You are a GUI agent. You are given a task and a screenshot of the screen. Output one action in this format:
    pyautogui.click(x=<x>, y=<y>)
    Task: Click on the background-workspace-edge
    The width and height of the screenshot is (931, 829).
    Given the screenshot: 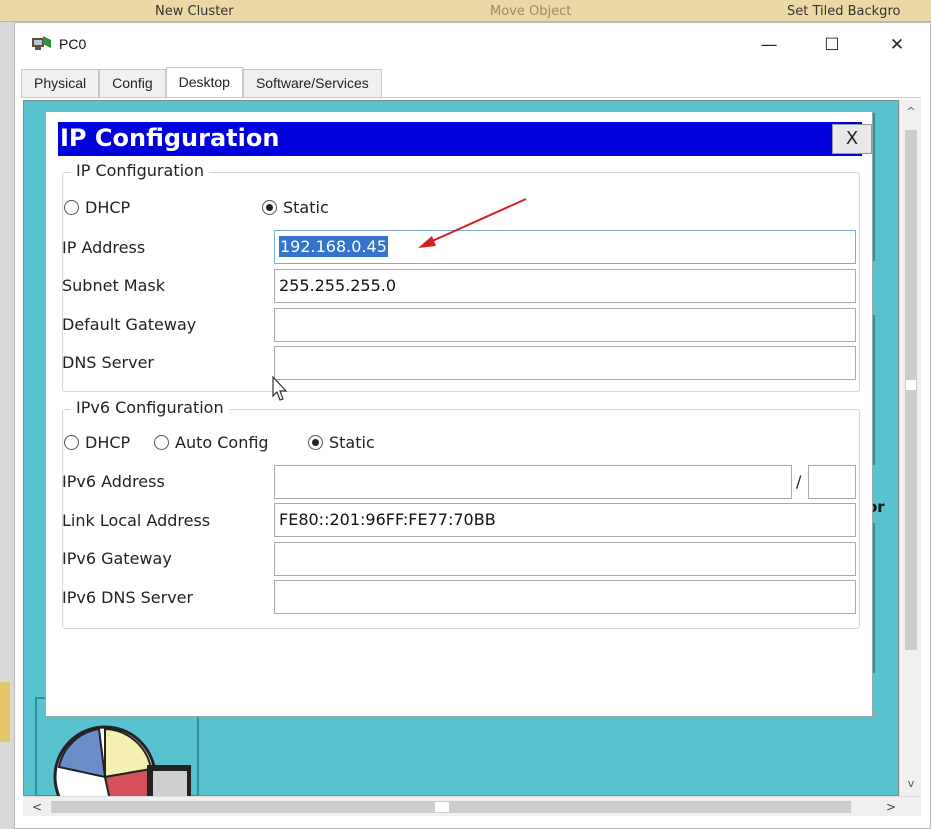 What is the action you would take?
    pyautogui.click(x=7, y=425)
    